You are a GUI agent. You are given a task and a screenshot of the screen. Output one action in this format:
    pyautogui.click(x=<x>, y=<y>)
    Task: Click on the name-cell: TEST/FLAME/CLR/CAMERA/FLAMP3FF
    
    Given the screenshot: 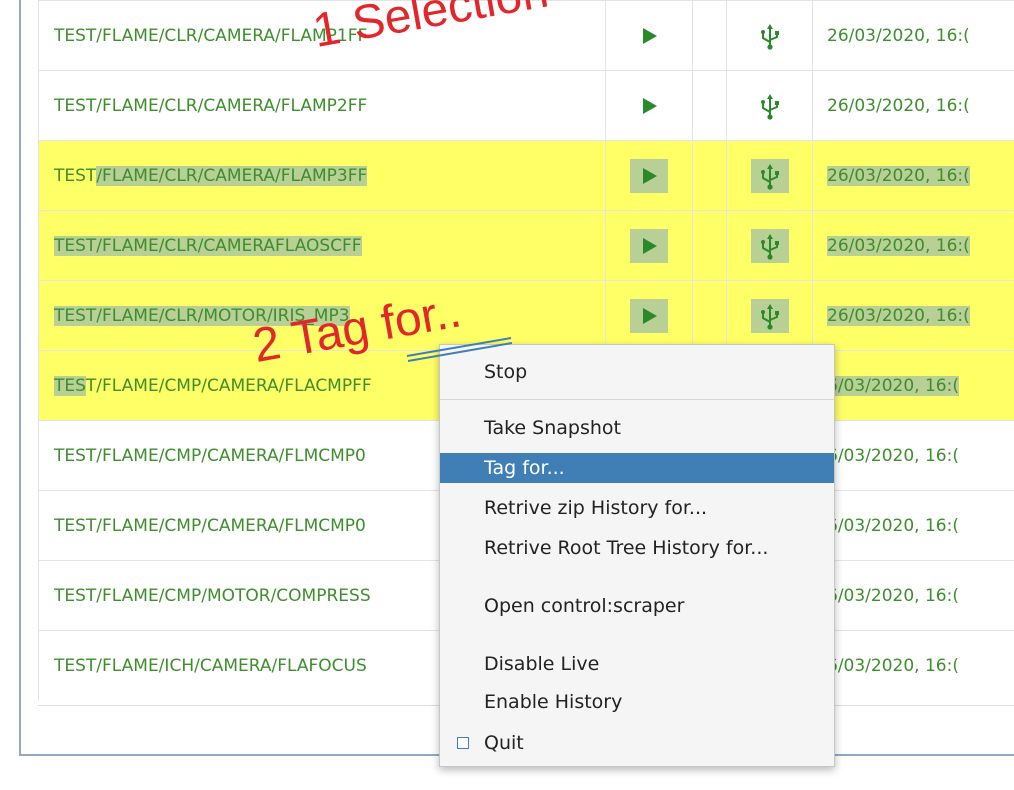 What is the action you would take?
    pyautogui.click(x=321, y=176)
    